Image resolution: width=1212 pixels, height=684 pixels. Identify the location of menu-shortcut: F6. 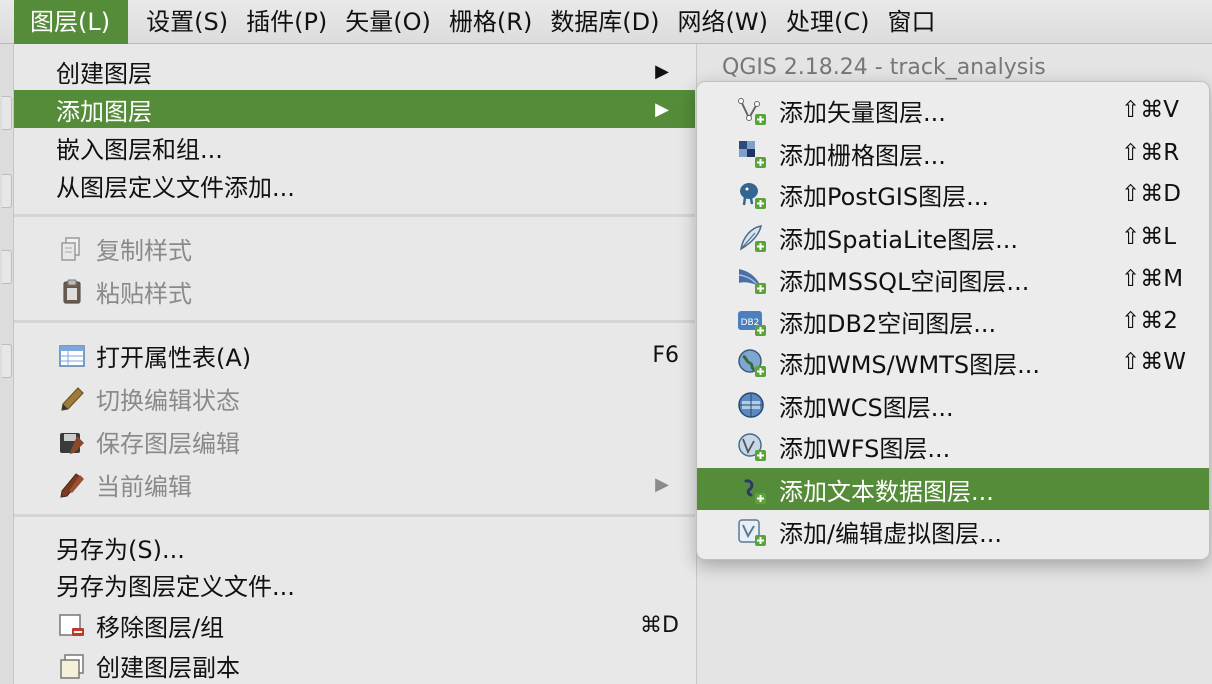
(665, 355).